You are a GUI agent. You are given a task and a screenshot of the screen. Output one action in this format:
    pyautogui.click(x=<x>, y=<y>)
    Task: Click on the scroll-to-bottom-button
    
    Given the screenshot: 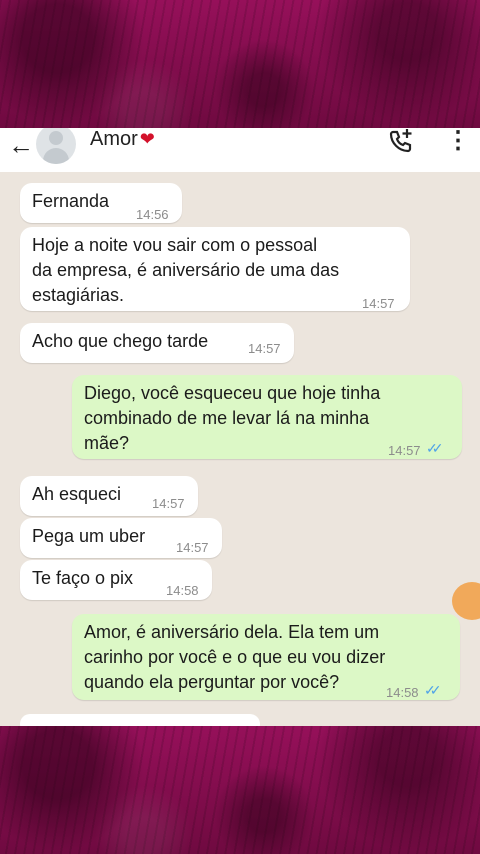 What is the action you would take?
    pyautogui.click(x=466, y=601)
    